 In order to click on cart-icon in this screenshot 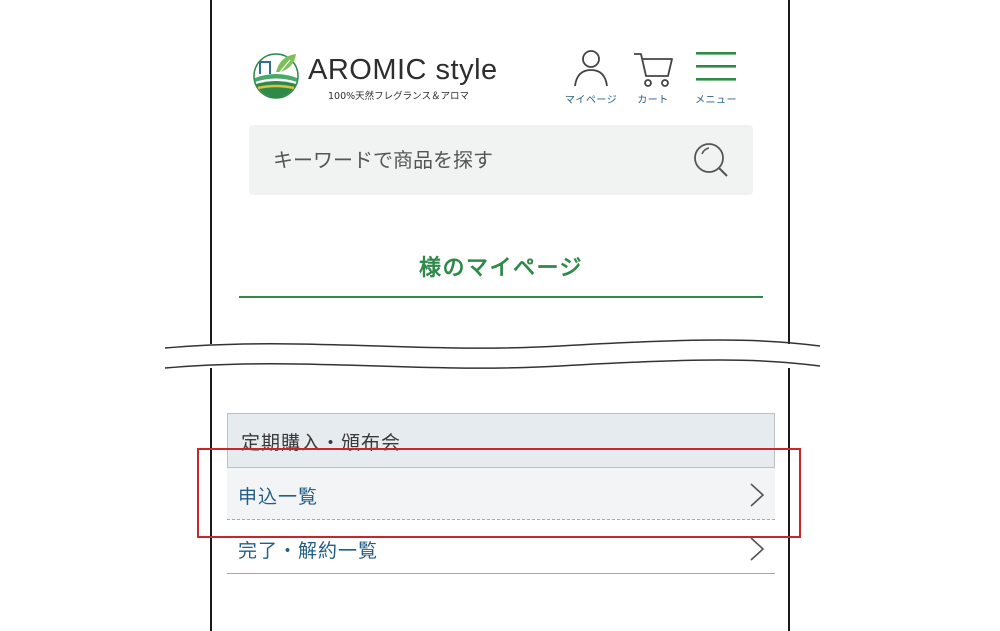, I will do `click(653, 70)`.